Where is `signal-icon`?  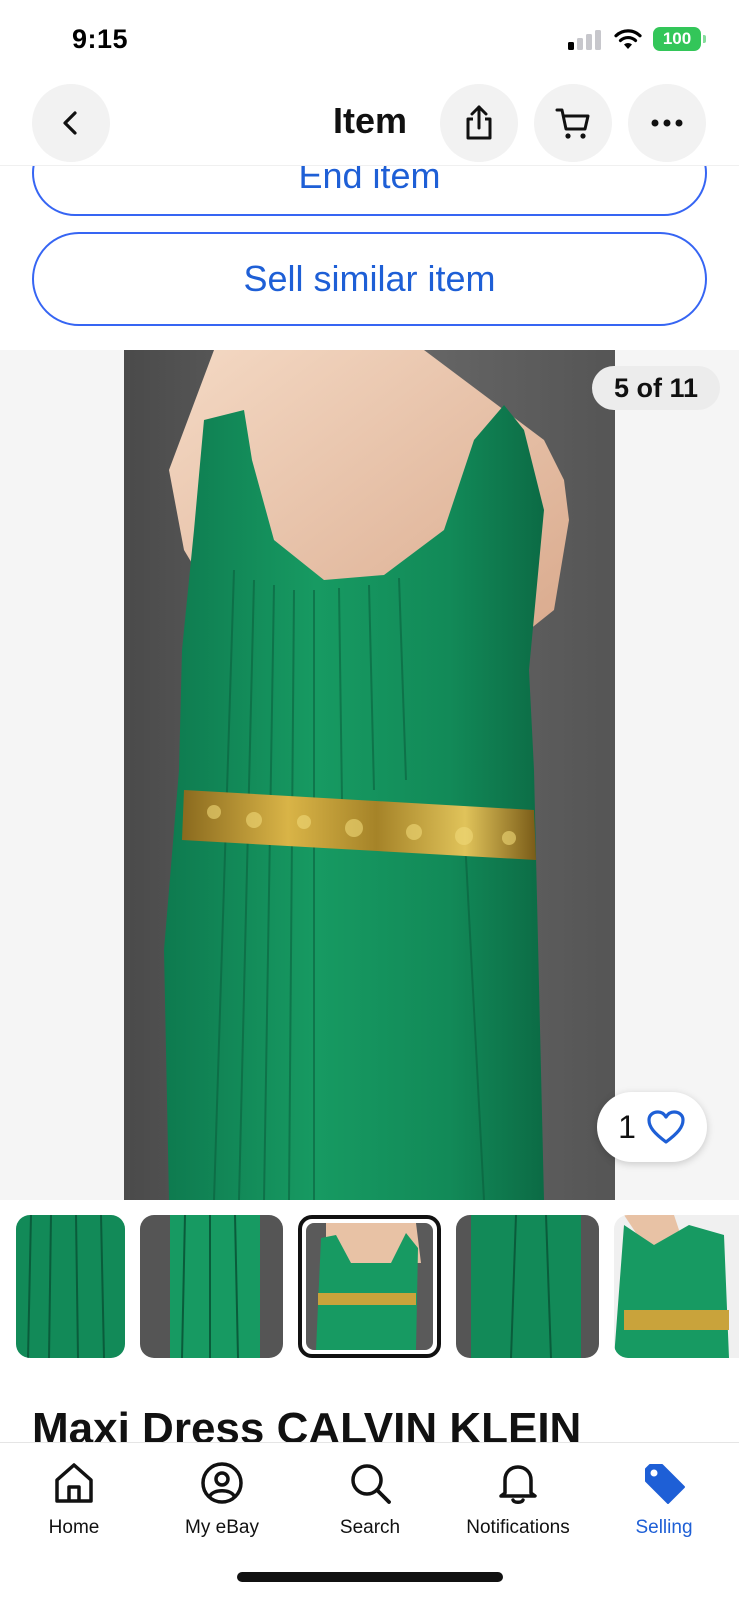
signal-icon is located at coordinates (586, 40).